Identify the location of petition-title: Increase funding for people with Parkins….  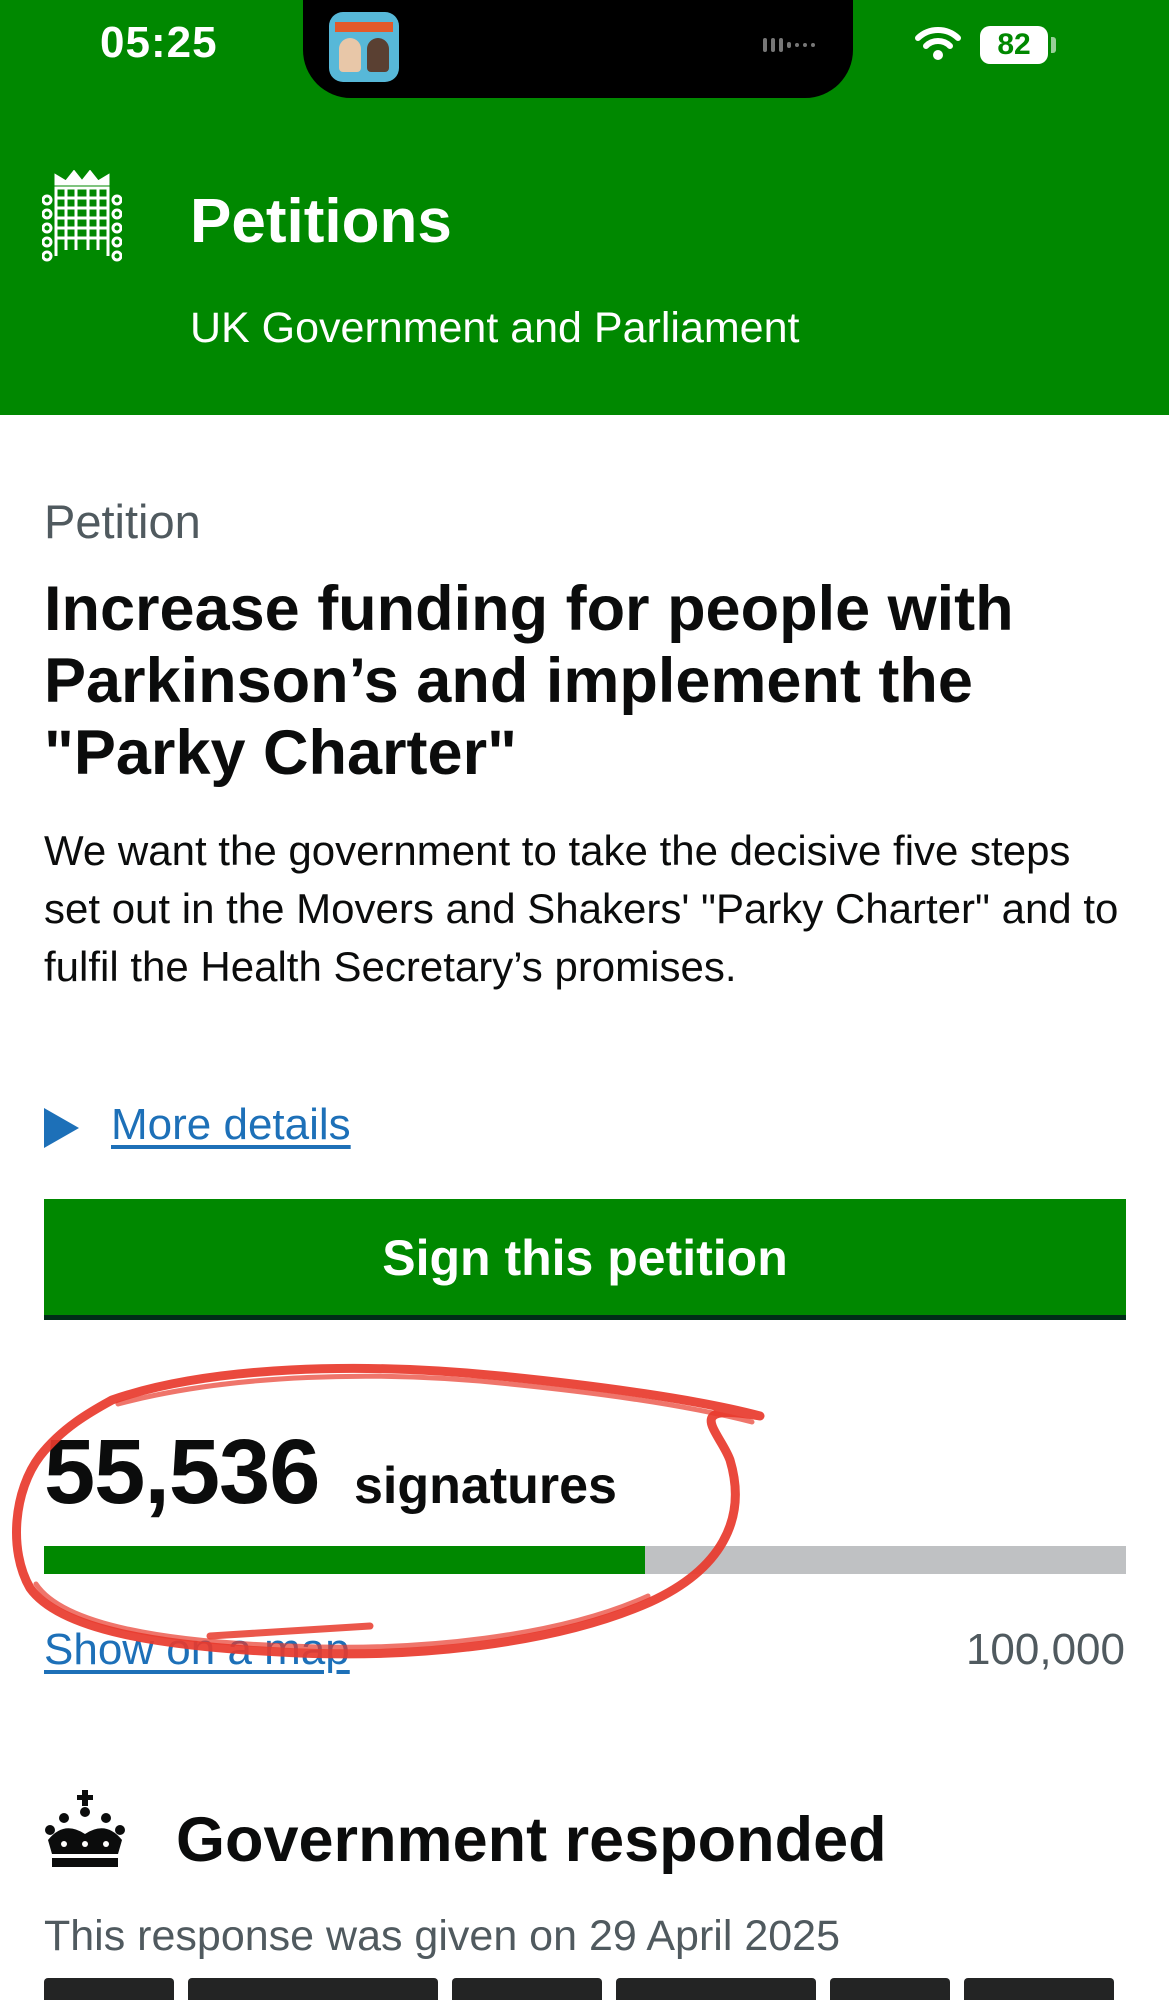
(529, 681).